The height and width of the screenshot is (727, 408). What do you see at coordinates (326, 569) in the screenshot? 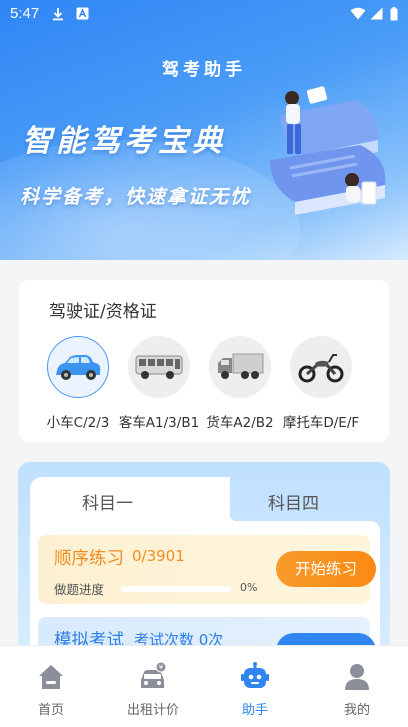
I see `start-practice-button: 开始练习` at bounding box center [326, 569].